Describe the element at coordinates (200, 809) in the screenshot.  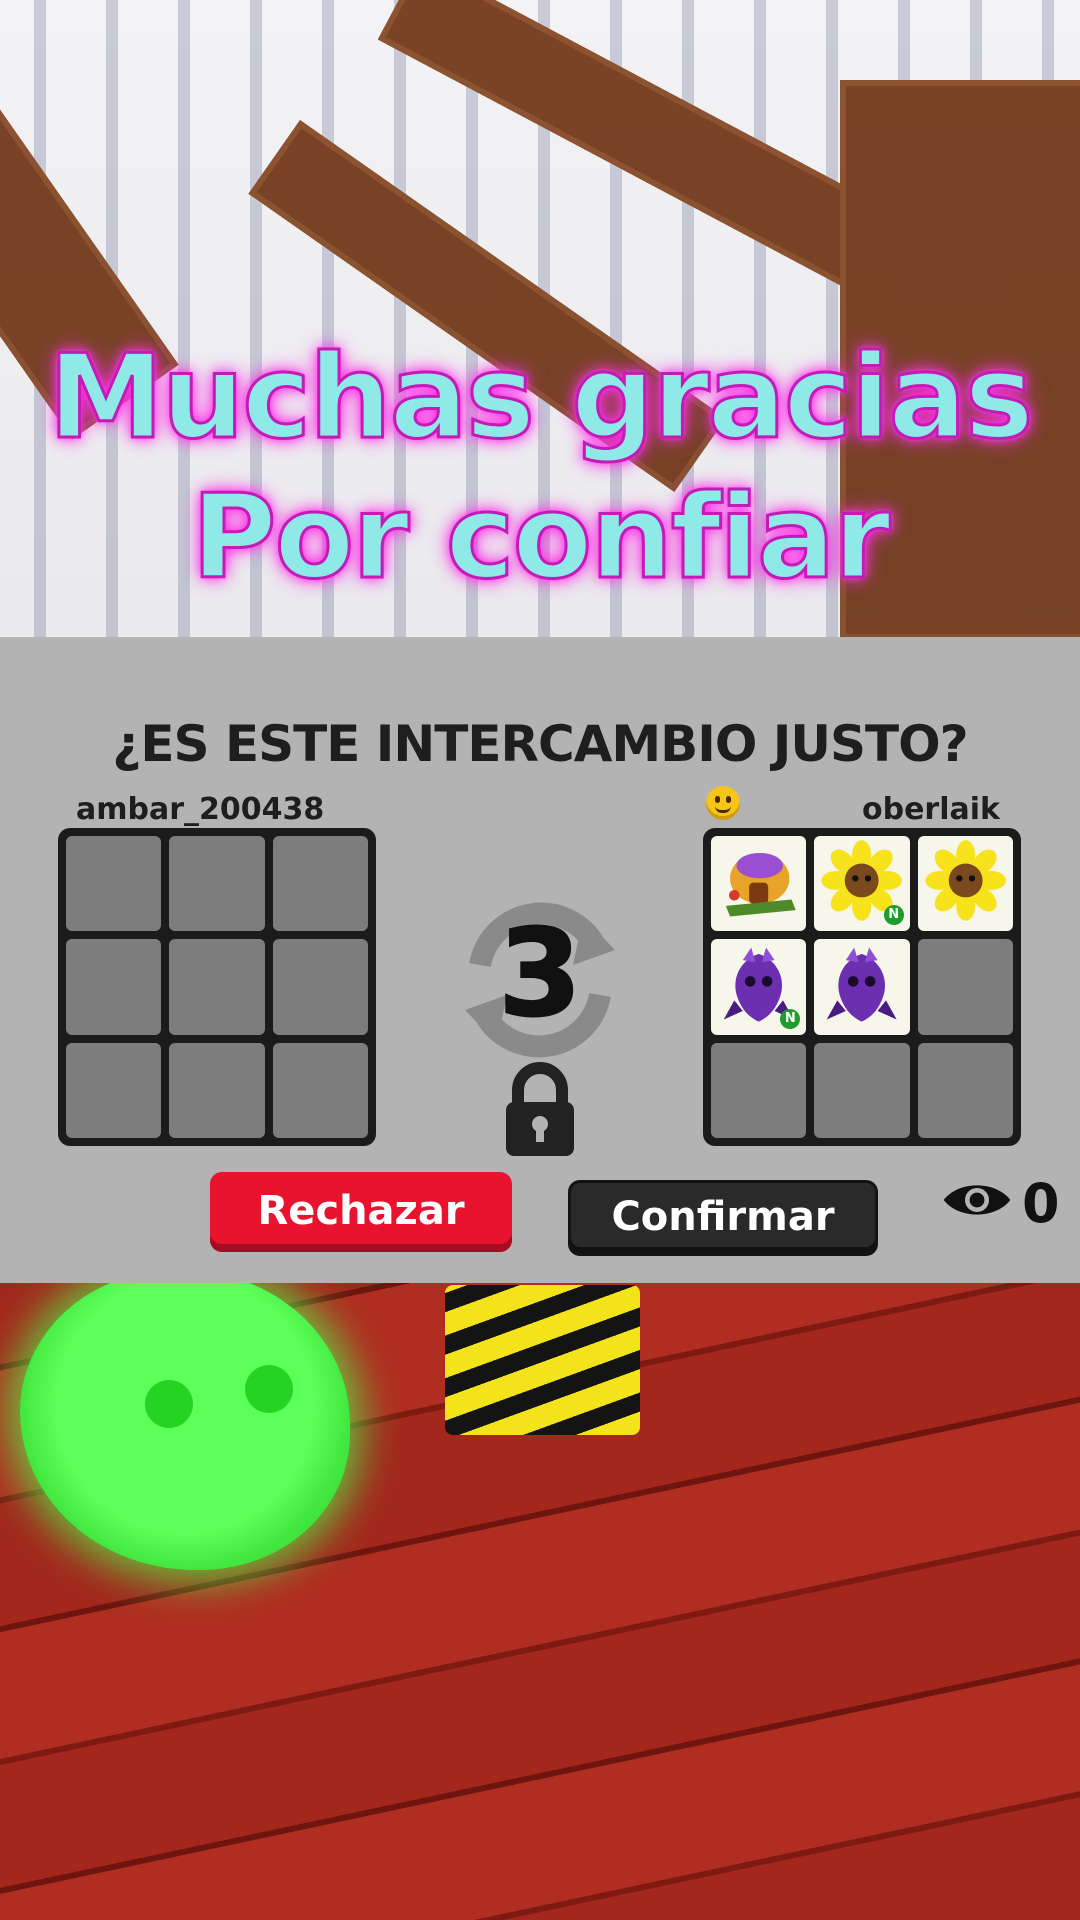
I see `left-username: ambar_200438` at that location.